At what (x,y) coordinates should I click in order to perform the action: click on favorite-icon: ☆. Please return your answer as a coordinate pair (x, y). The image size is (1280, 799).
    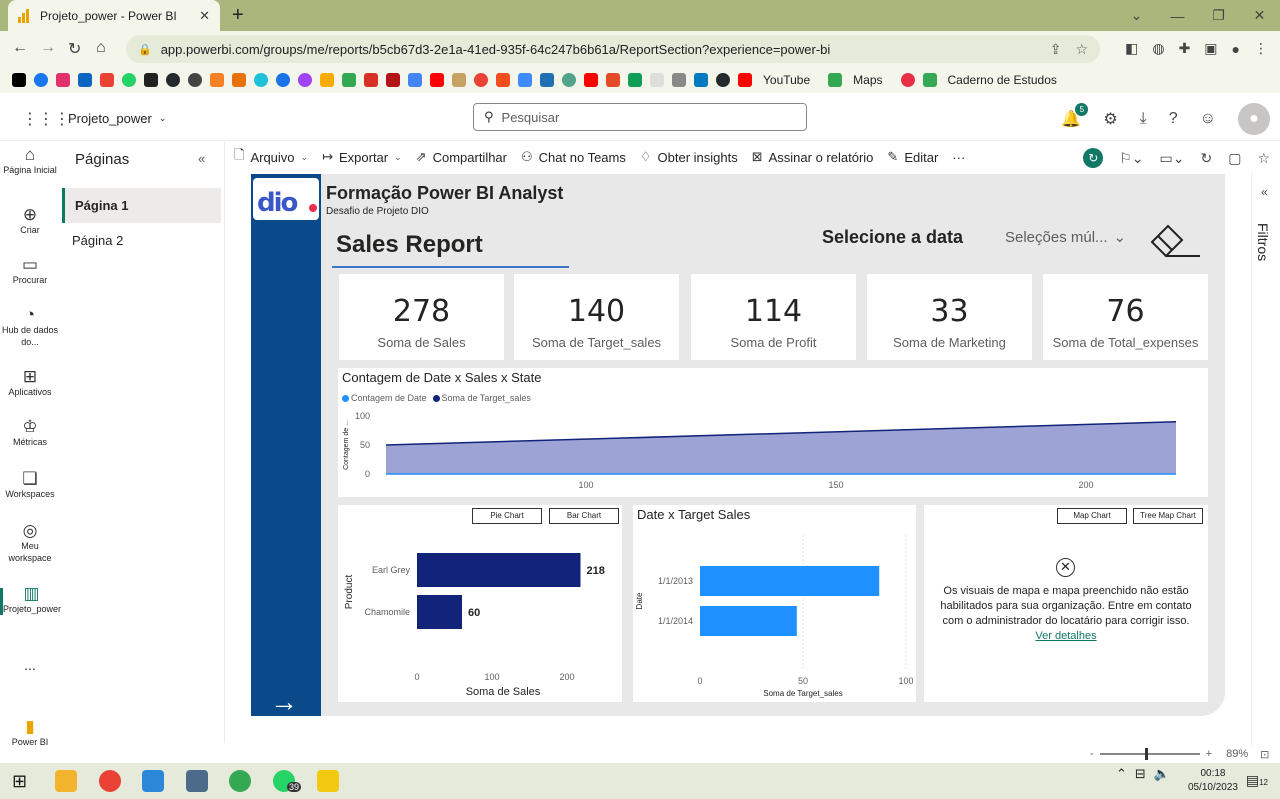
    Looking at the image, I should click on (1263, 158).